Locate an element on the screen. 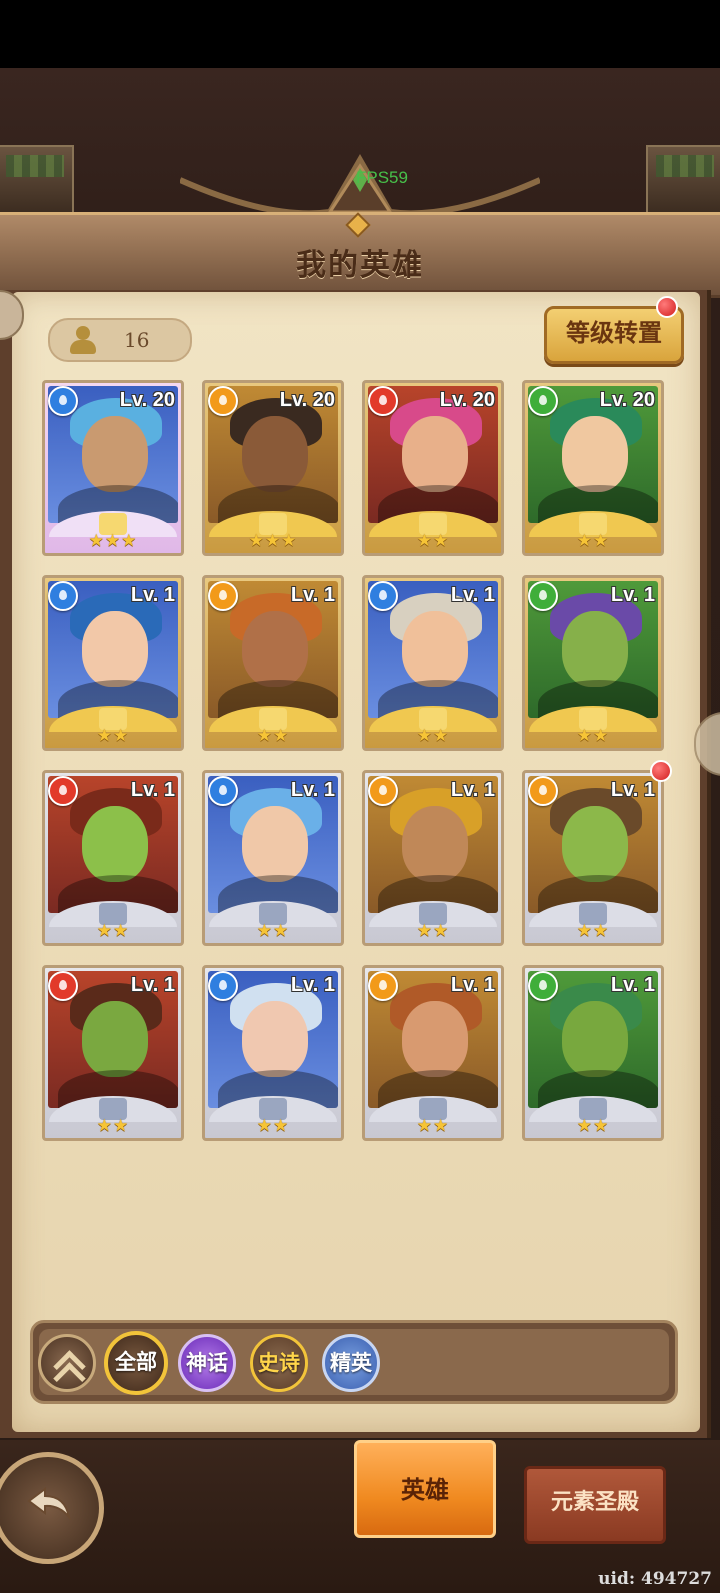  collapse-filter-button is located at coordinates (67, 1364).